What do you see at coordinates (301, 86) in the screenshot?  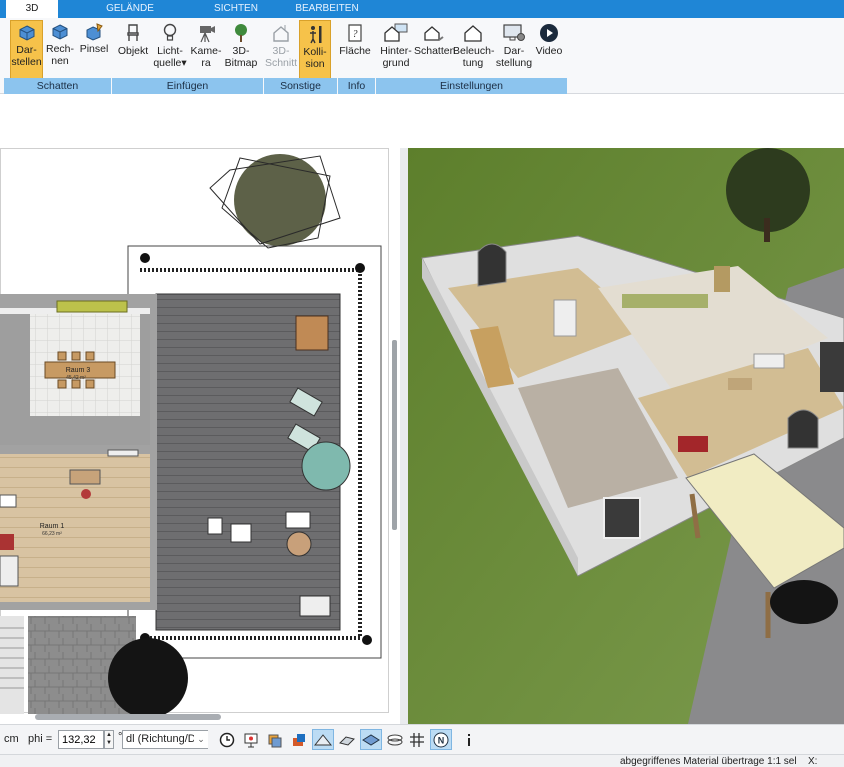 I see `group-sonstige: Sonstige` at bounding box center [301, 86].